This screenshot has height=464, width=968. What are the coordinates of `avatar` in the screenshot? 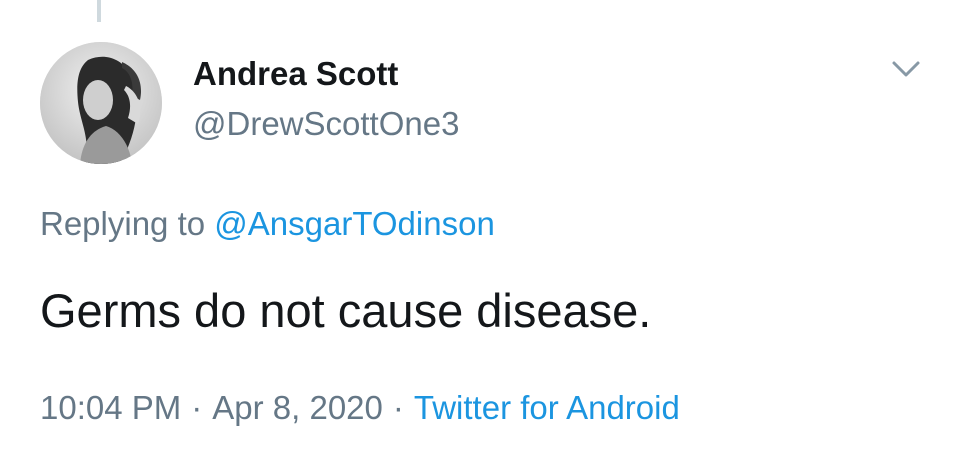 It's located at (101, 103).